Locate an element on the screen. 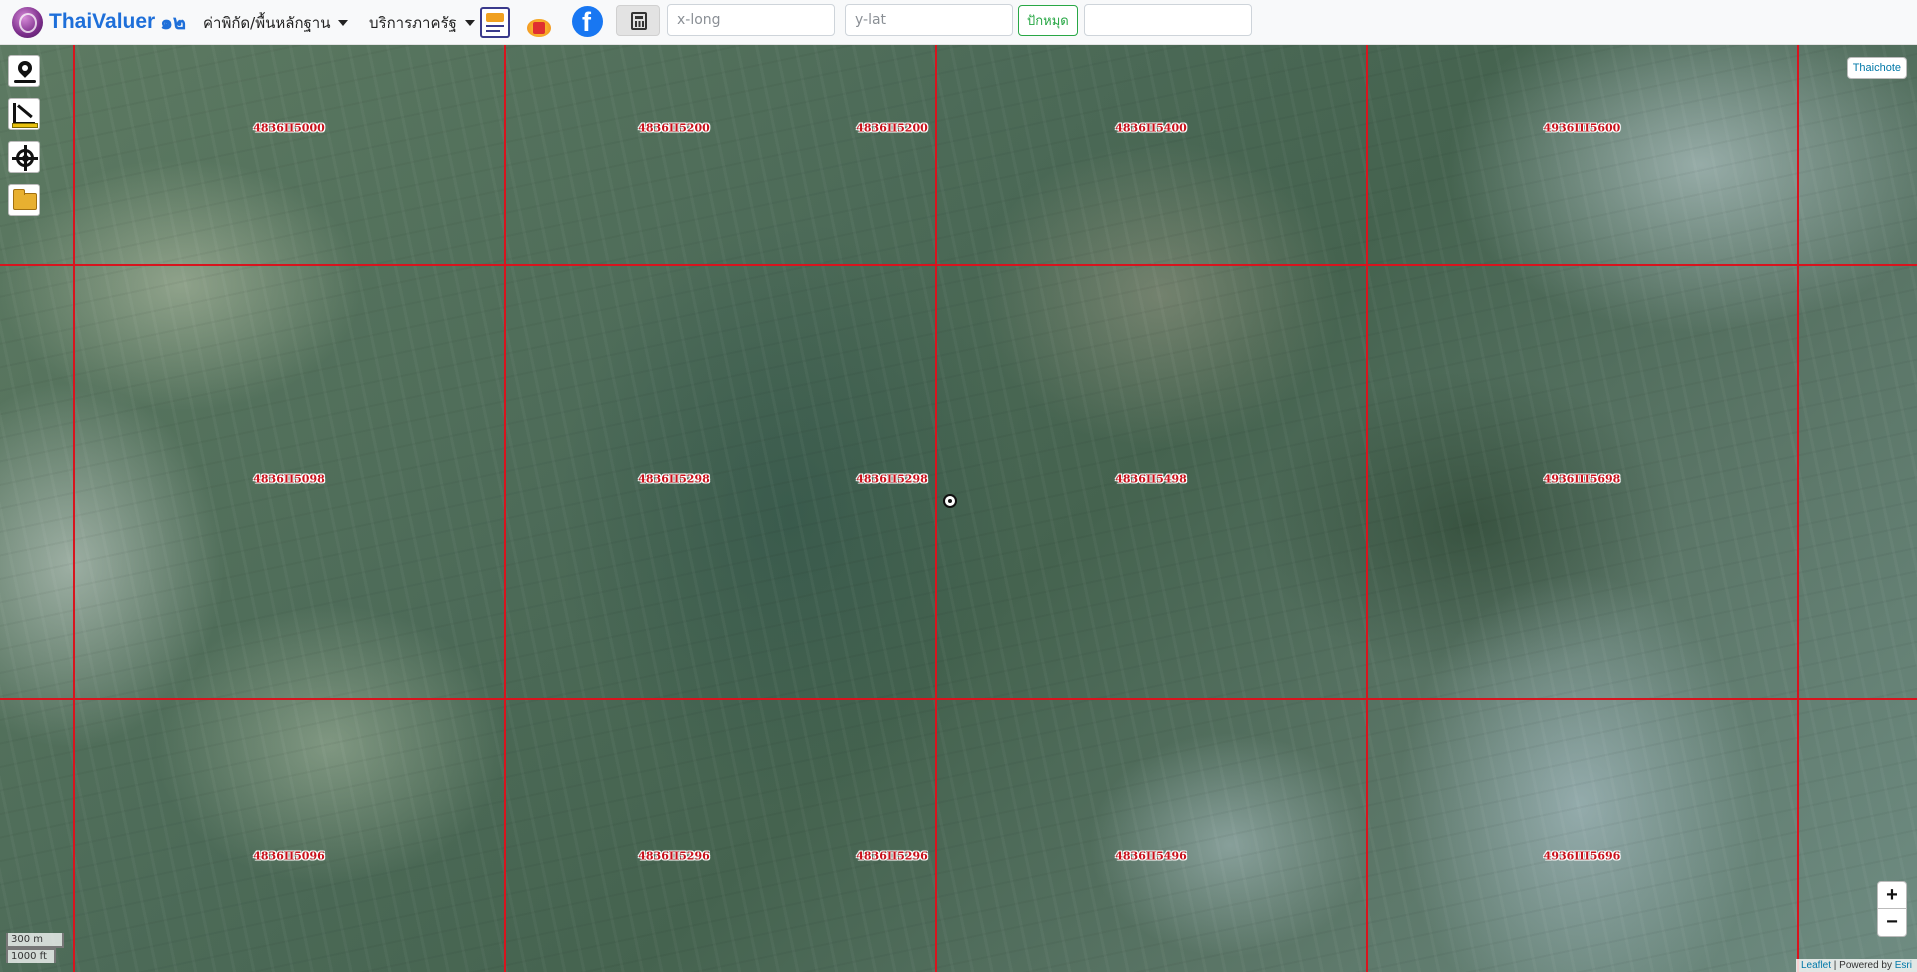 The width and height of the screenshot is (1917, 972). map-sheet-label: 4836II5496 is located at coordinates (1151, 856).